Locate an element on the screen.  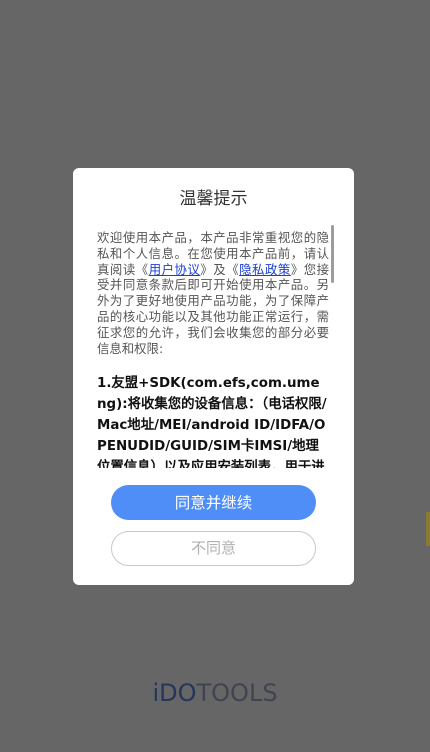
disagree-button: 不同意 is located at coordinates (213, 548).